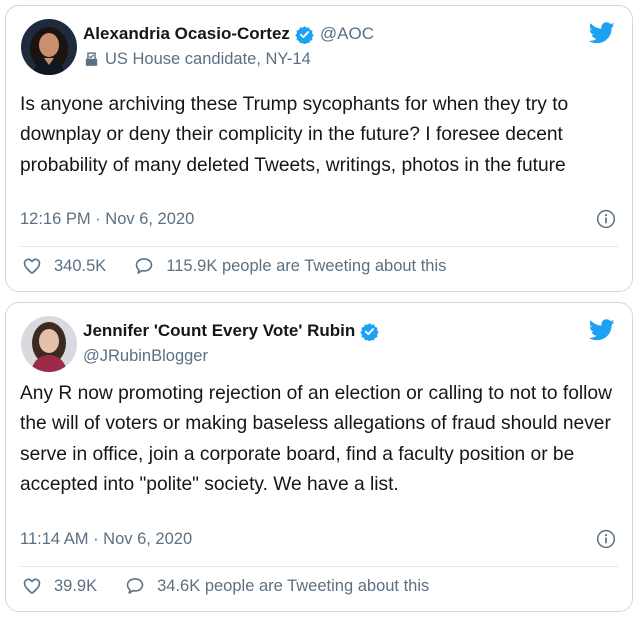 Image resolution: width=640 pixels, height=617 pixels. I want to click on like-button: 340.5K, so click(64, 266).